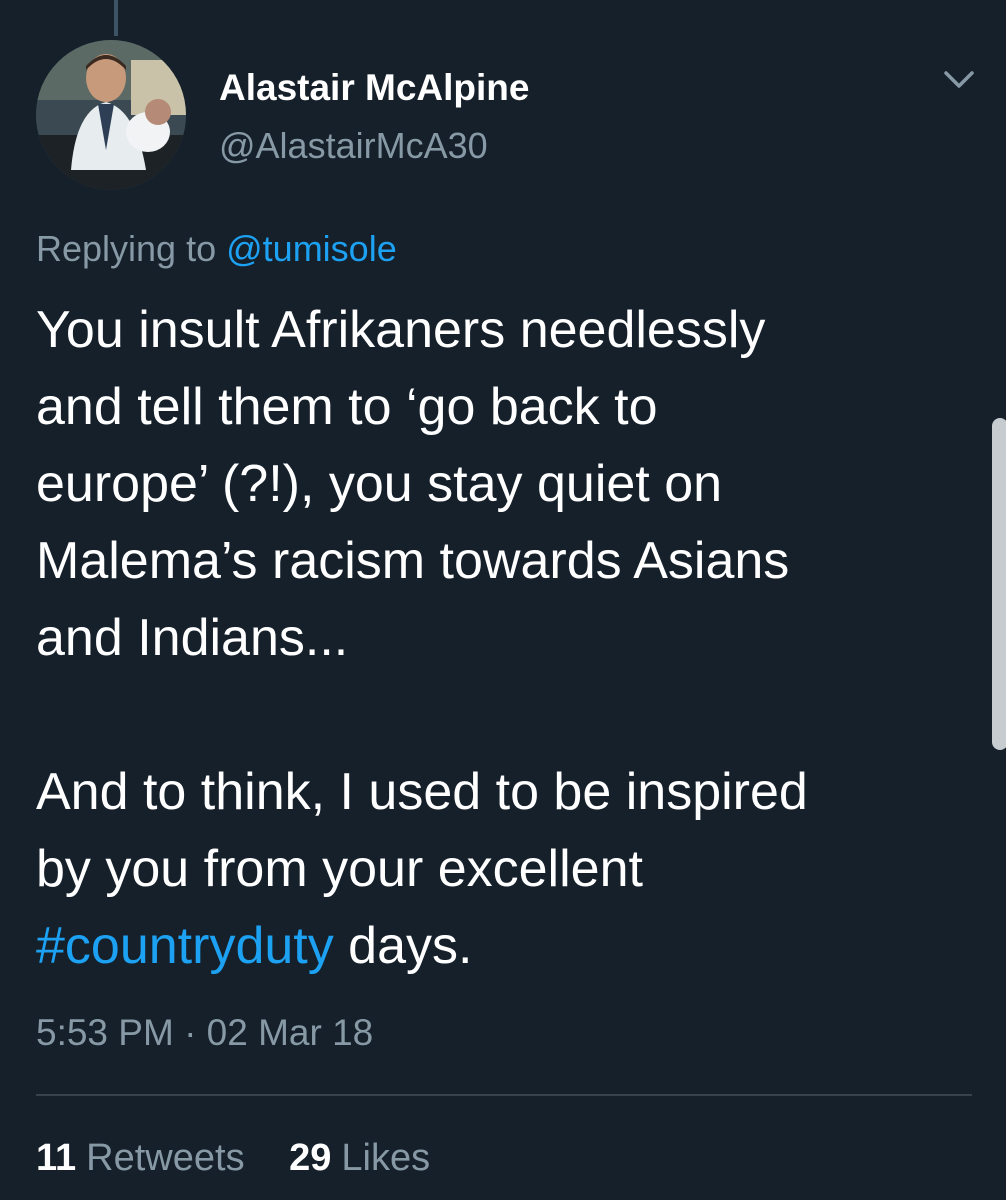  I want to click on author-handle: @AlastairMcA30, so click(353, 146).